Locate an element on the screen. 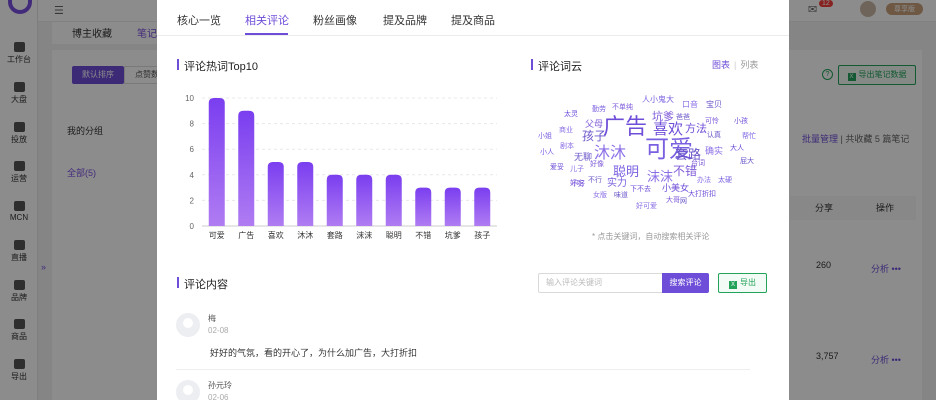 The height and width of the screenshot is (400, 936). view-switch: 图表 | 列表 is located at coordinates (735, 65).